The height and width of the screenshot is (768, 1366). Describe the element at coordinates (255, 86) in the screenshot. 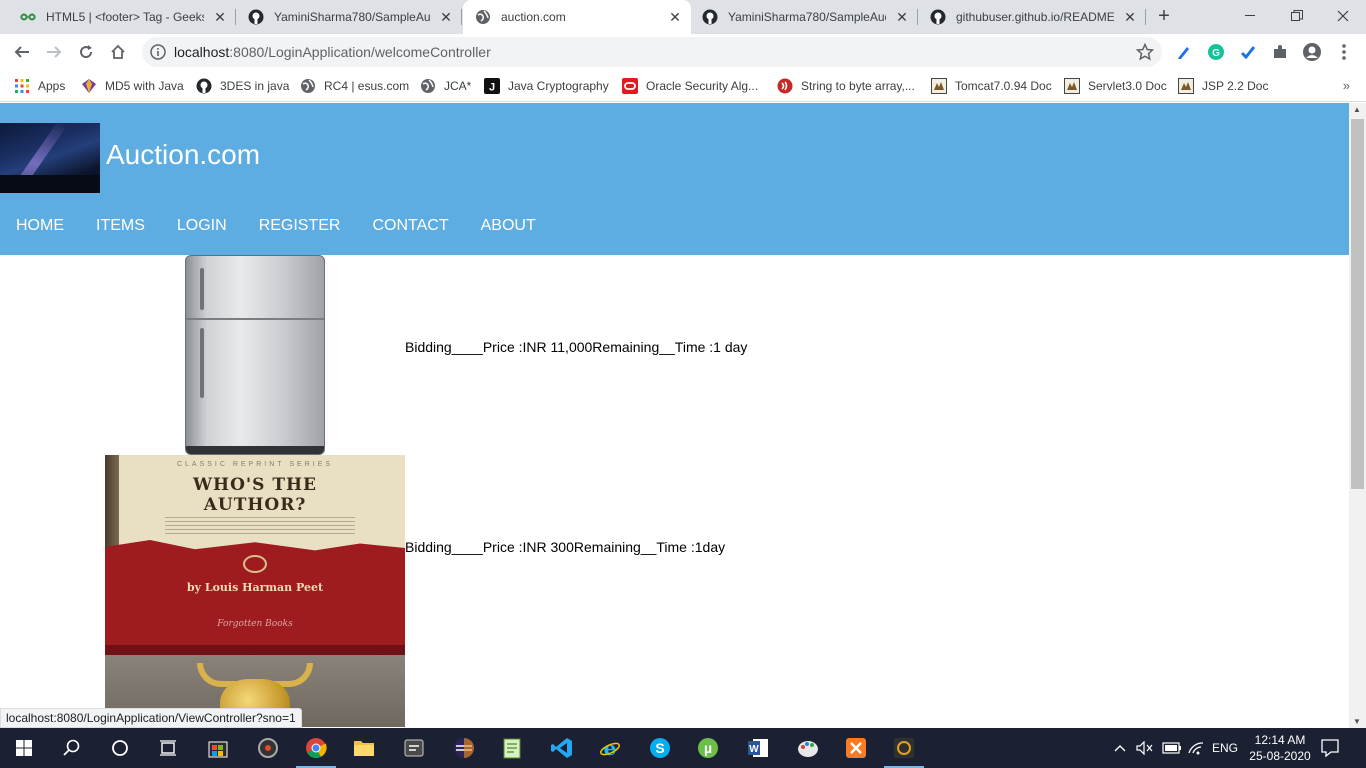

I see `bookmark-label: 3DES in java` at that location.